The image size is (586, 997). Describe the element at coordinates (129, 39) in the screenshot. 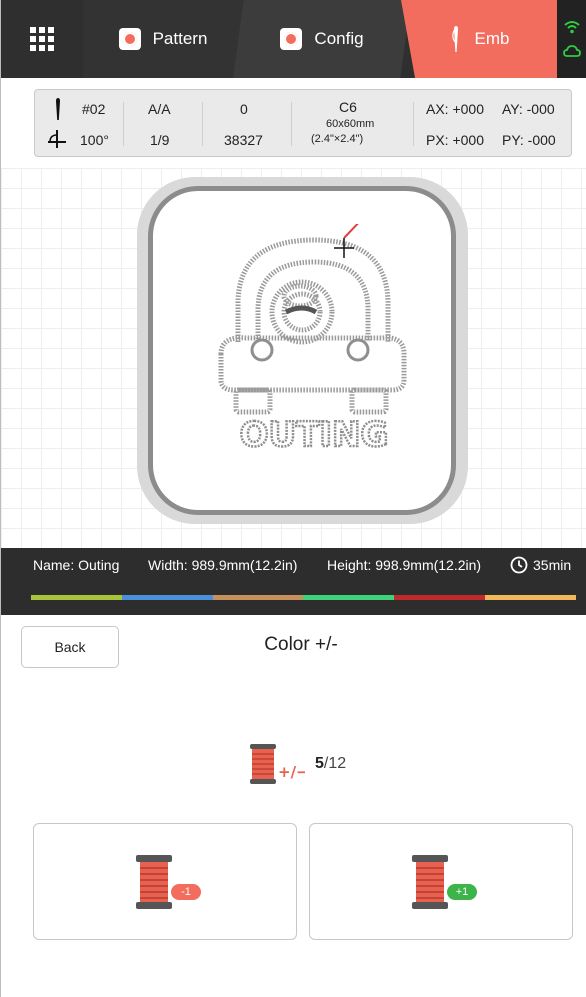

I see `pattern-flower-icon` at that location.